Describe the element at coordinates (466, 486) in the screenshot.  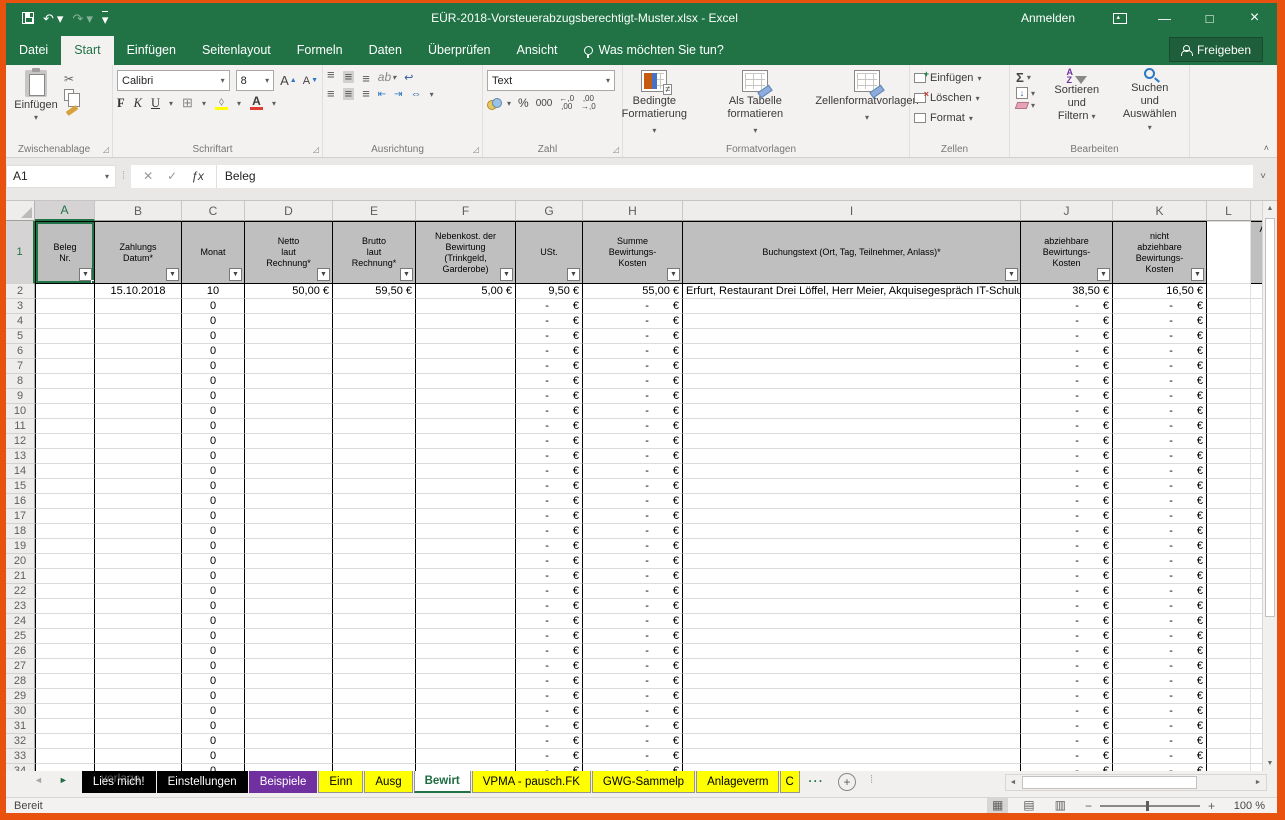
I see `cell-F15` at that location.